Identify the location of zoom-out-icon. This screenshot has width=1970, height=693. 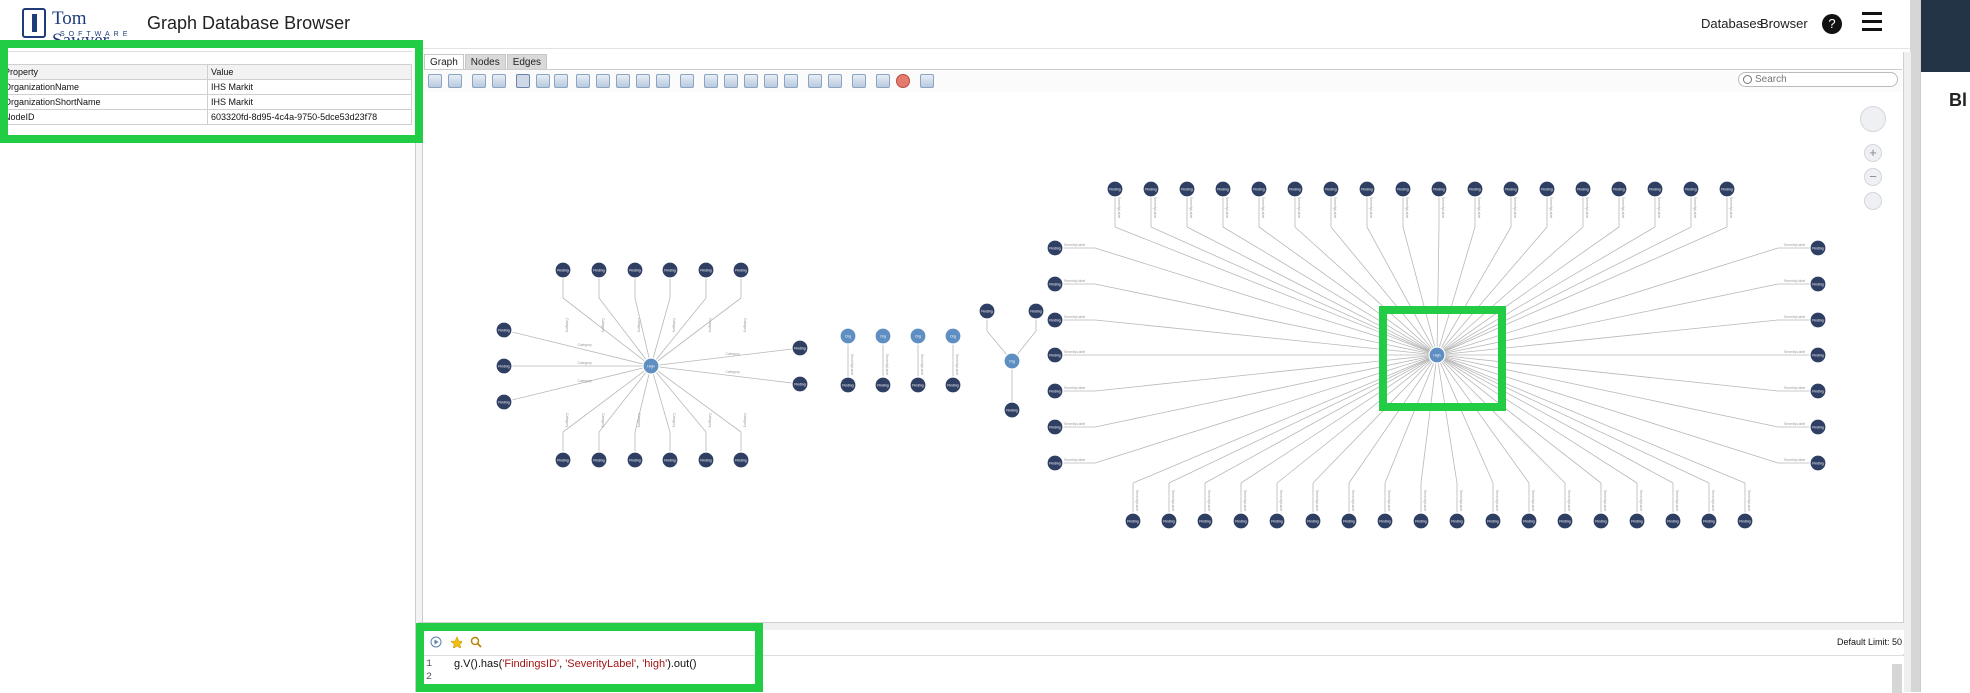
(603, 81).